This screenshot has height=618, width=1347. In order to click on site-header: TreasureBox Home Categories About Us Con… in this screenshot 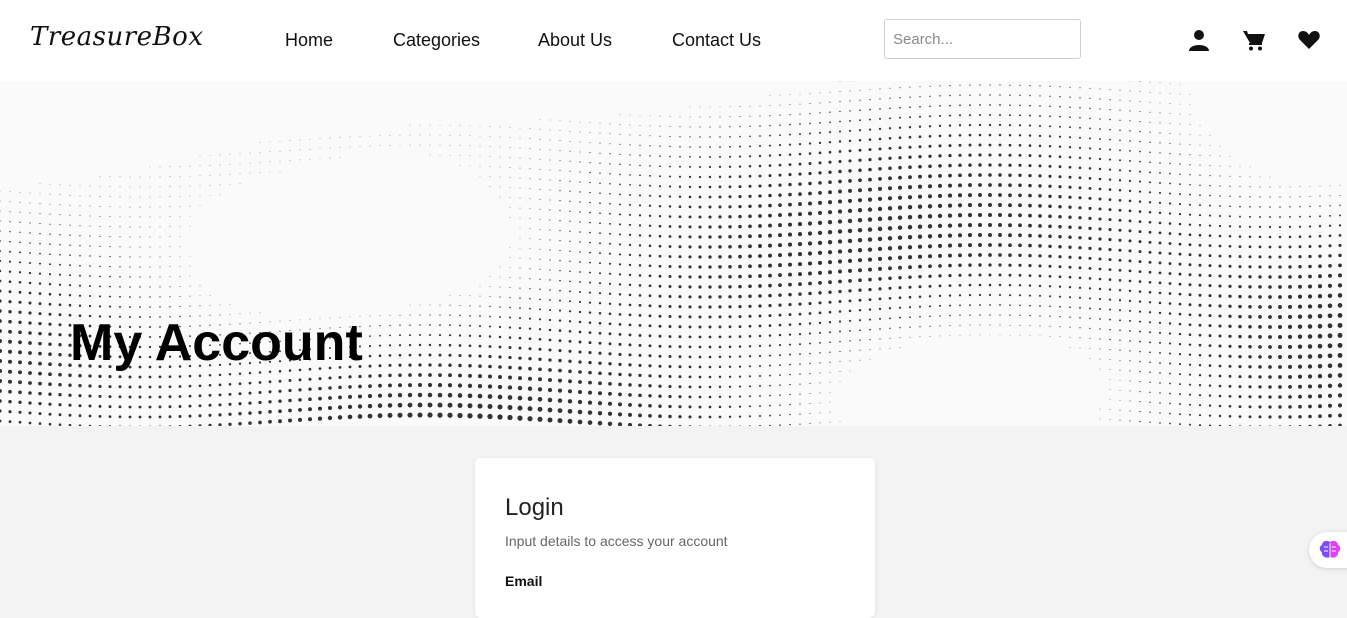, I will do `click(673, 40)`.